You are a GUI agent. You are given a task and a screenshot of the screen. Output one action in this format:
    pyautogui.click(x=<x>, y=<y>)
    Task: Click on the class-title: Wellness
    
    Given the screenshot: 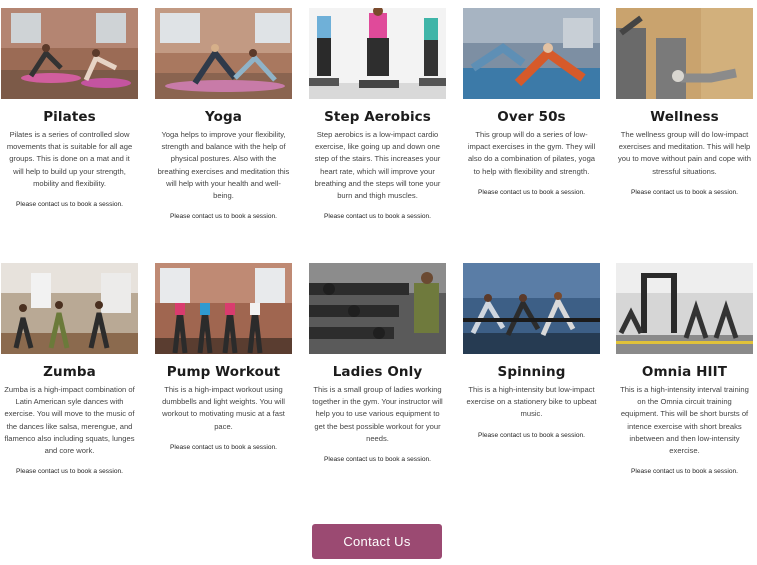 What is the action you would take?
    pyautogui.click(x=684, y=117)
    